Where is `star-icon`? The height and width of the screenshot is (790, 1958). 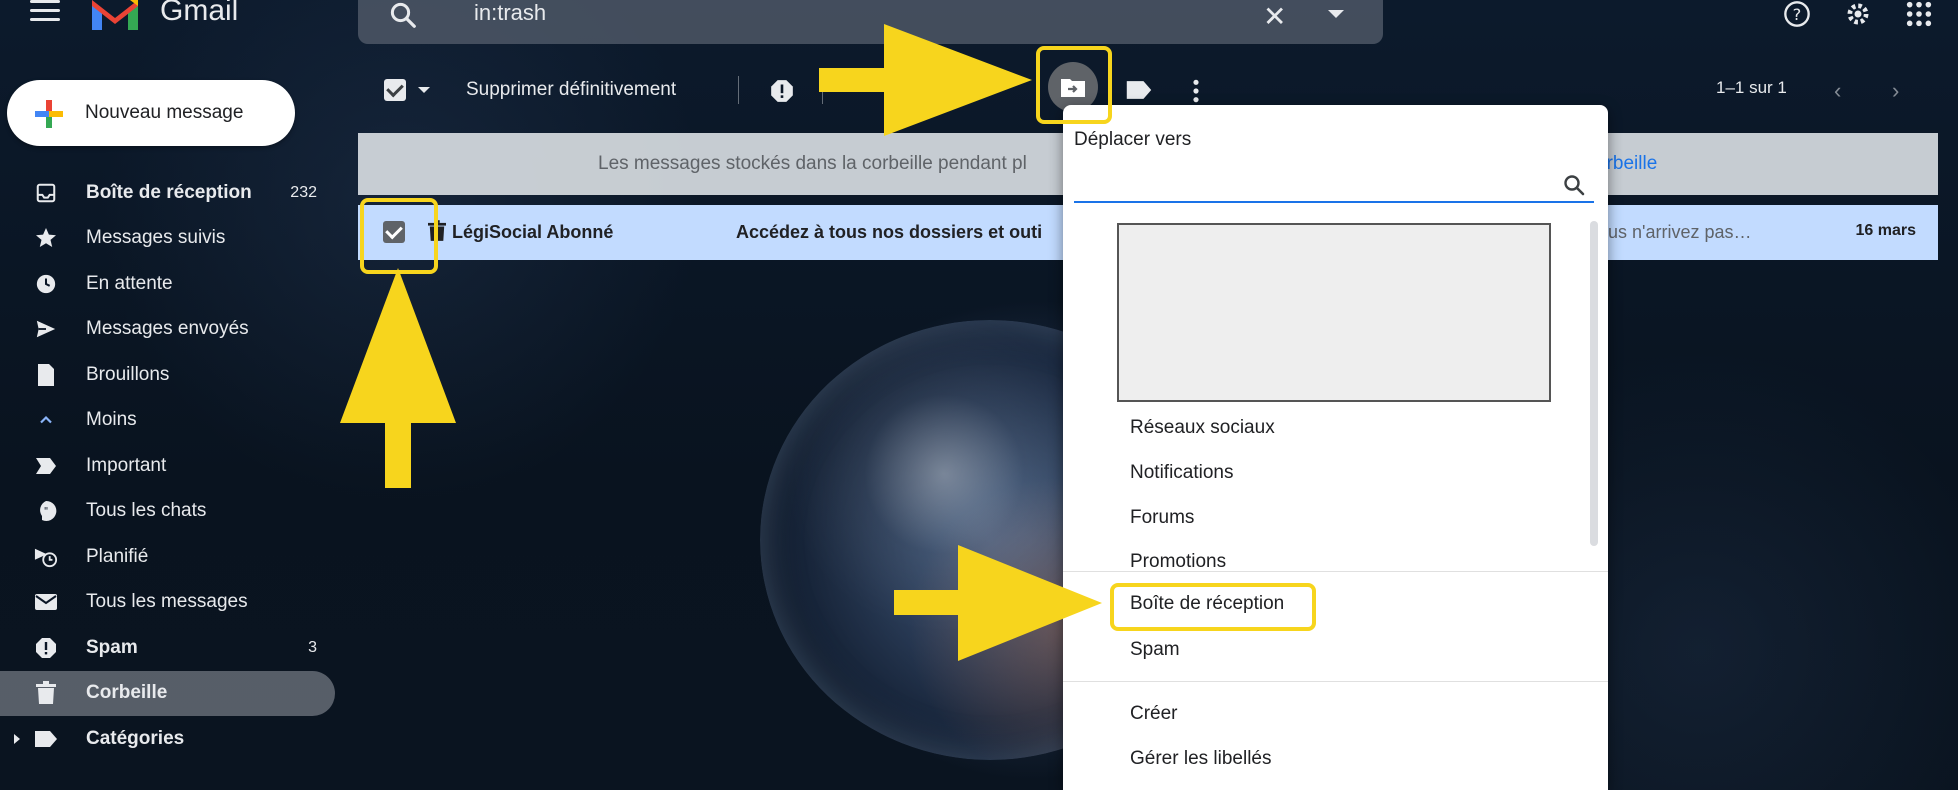 star-icon is located at coordinates (46, 238).